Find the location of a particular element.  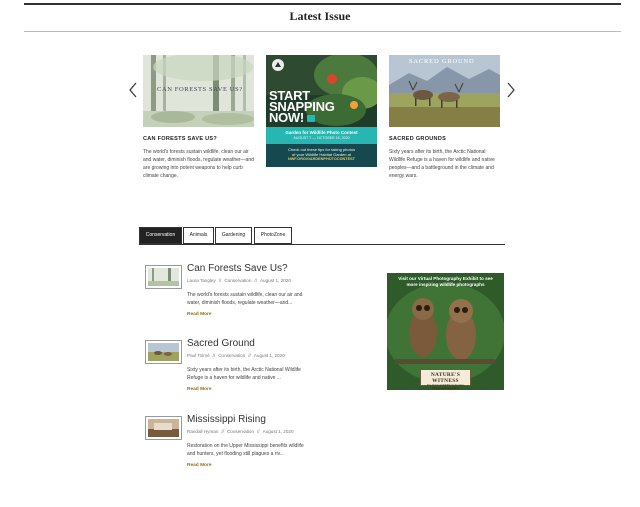

ad-line: more inspiring wildlife photographs is located at coordinates (445, 284).